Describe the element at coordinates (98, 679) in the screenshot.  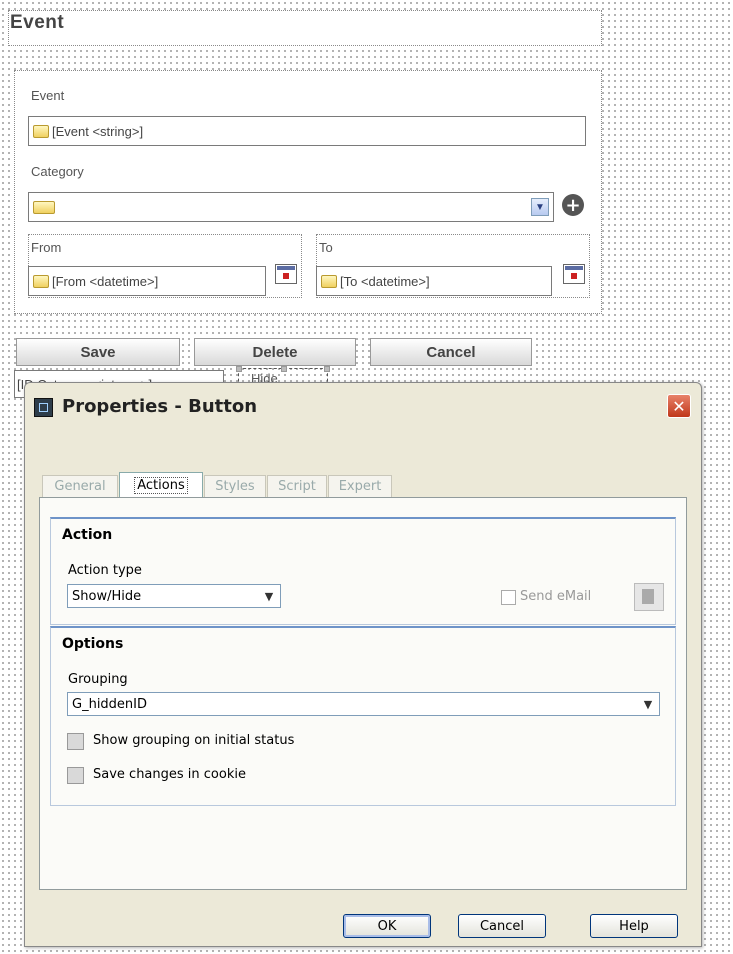
I see `grouping-label: Grouping` at that location.